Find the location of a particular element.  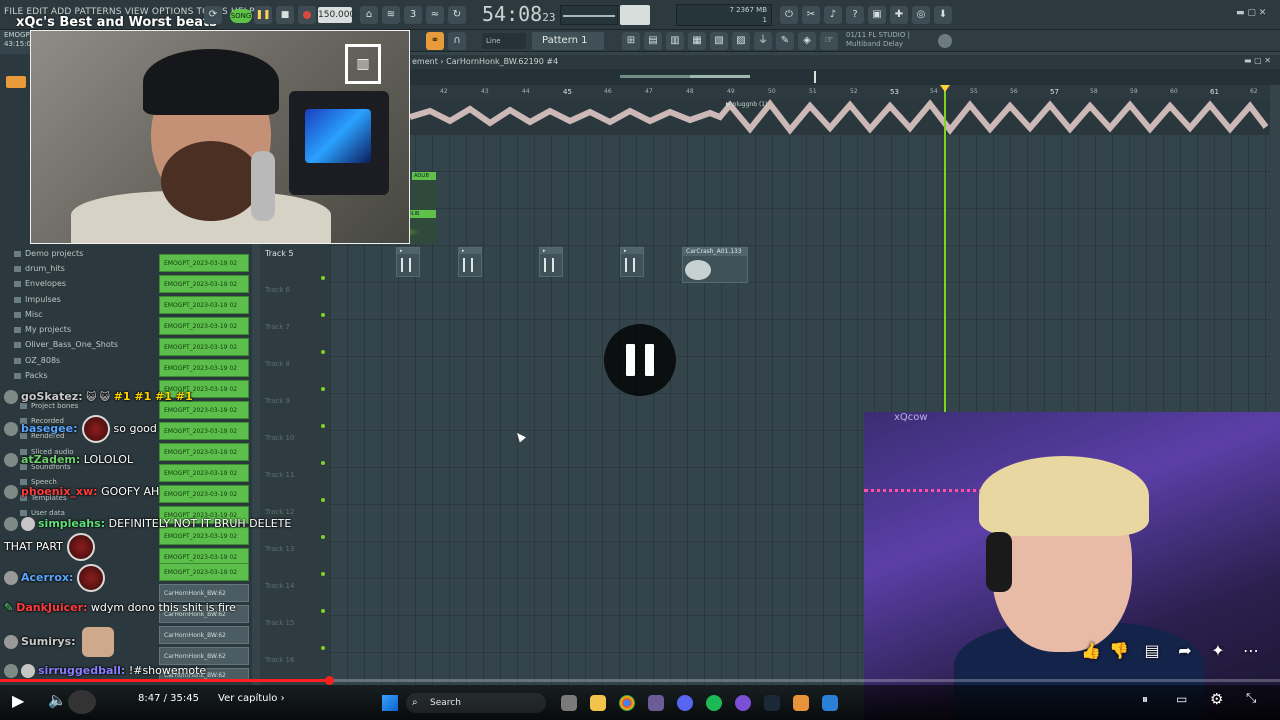

plugin-icon: ✚ is located at coordinates (899, 15).